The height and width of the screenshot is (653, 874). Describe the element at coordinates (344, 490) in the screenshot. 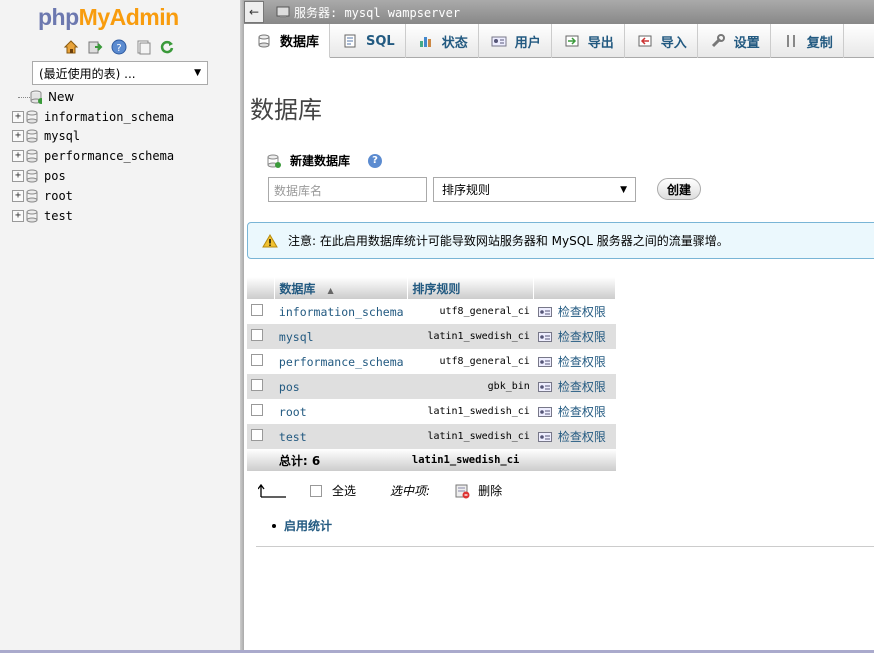

I see `select-all-label: 全选` at that location.